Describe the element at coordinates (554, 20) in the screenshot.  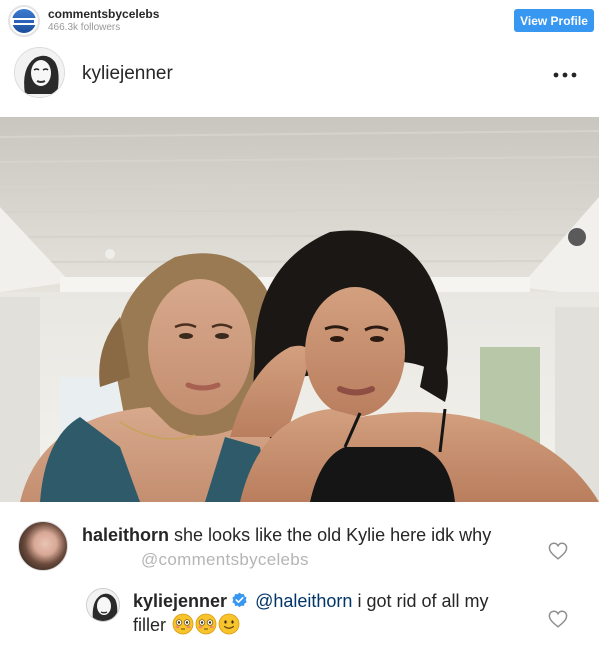
I see `view-profile-button: View Profile` at that location.